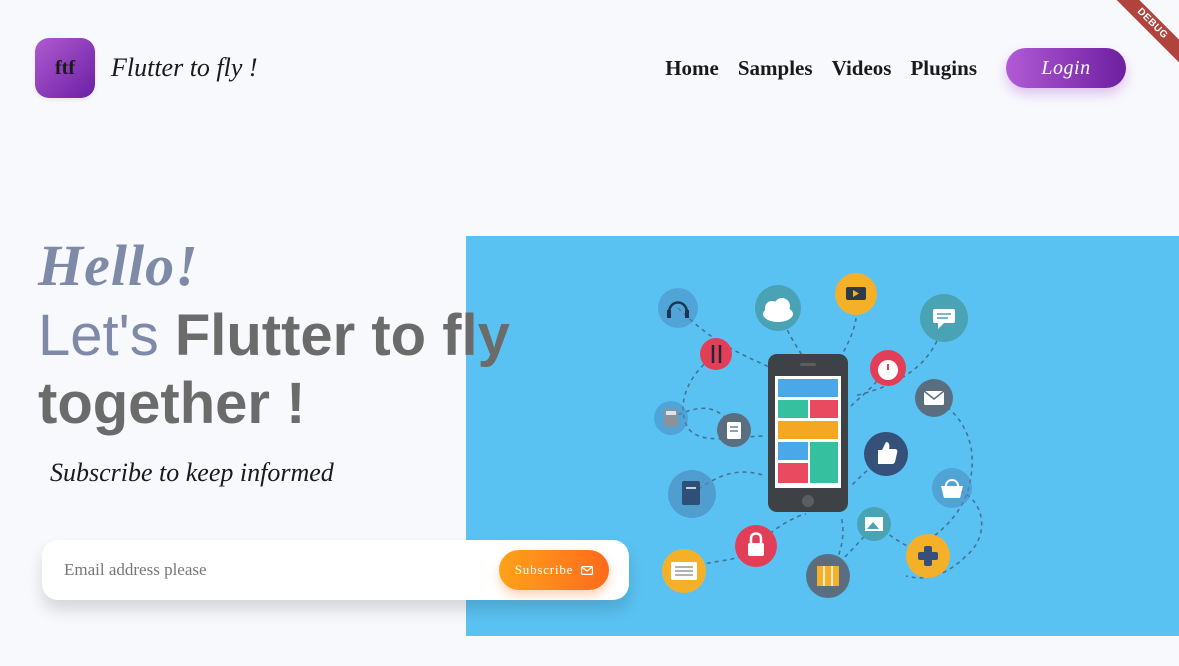 The width and height of the screenshot is (1179, 666). What do you see at coordinates (684, 571) in the screenshot?
I see `news-icon` at bounding box center [684, 571].